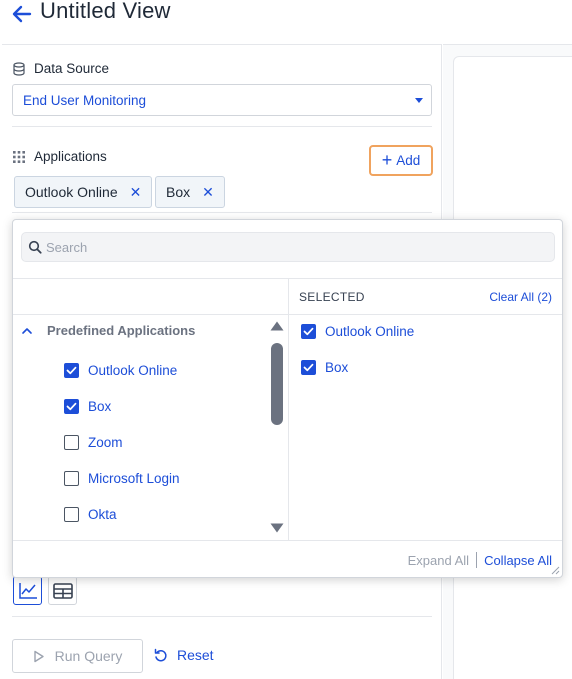 This screenshot has height=679, width=572. I want to click on search-icon, so click(35, 247).